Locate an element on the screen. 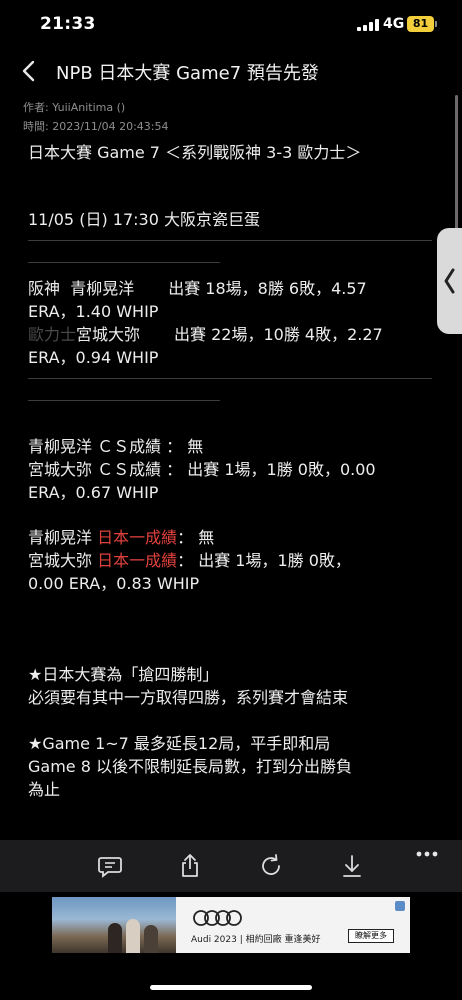 This screenshot has width=462, height=1000. comment-icon is located at coordinates (110, 867).